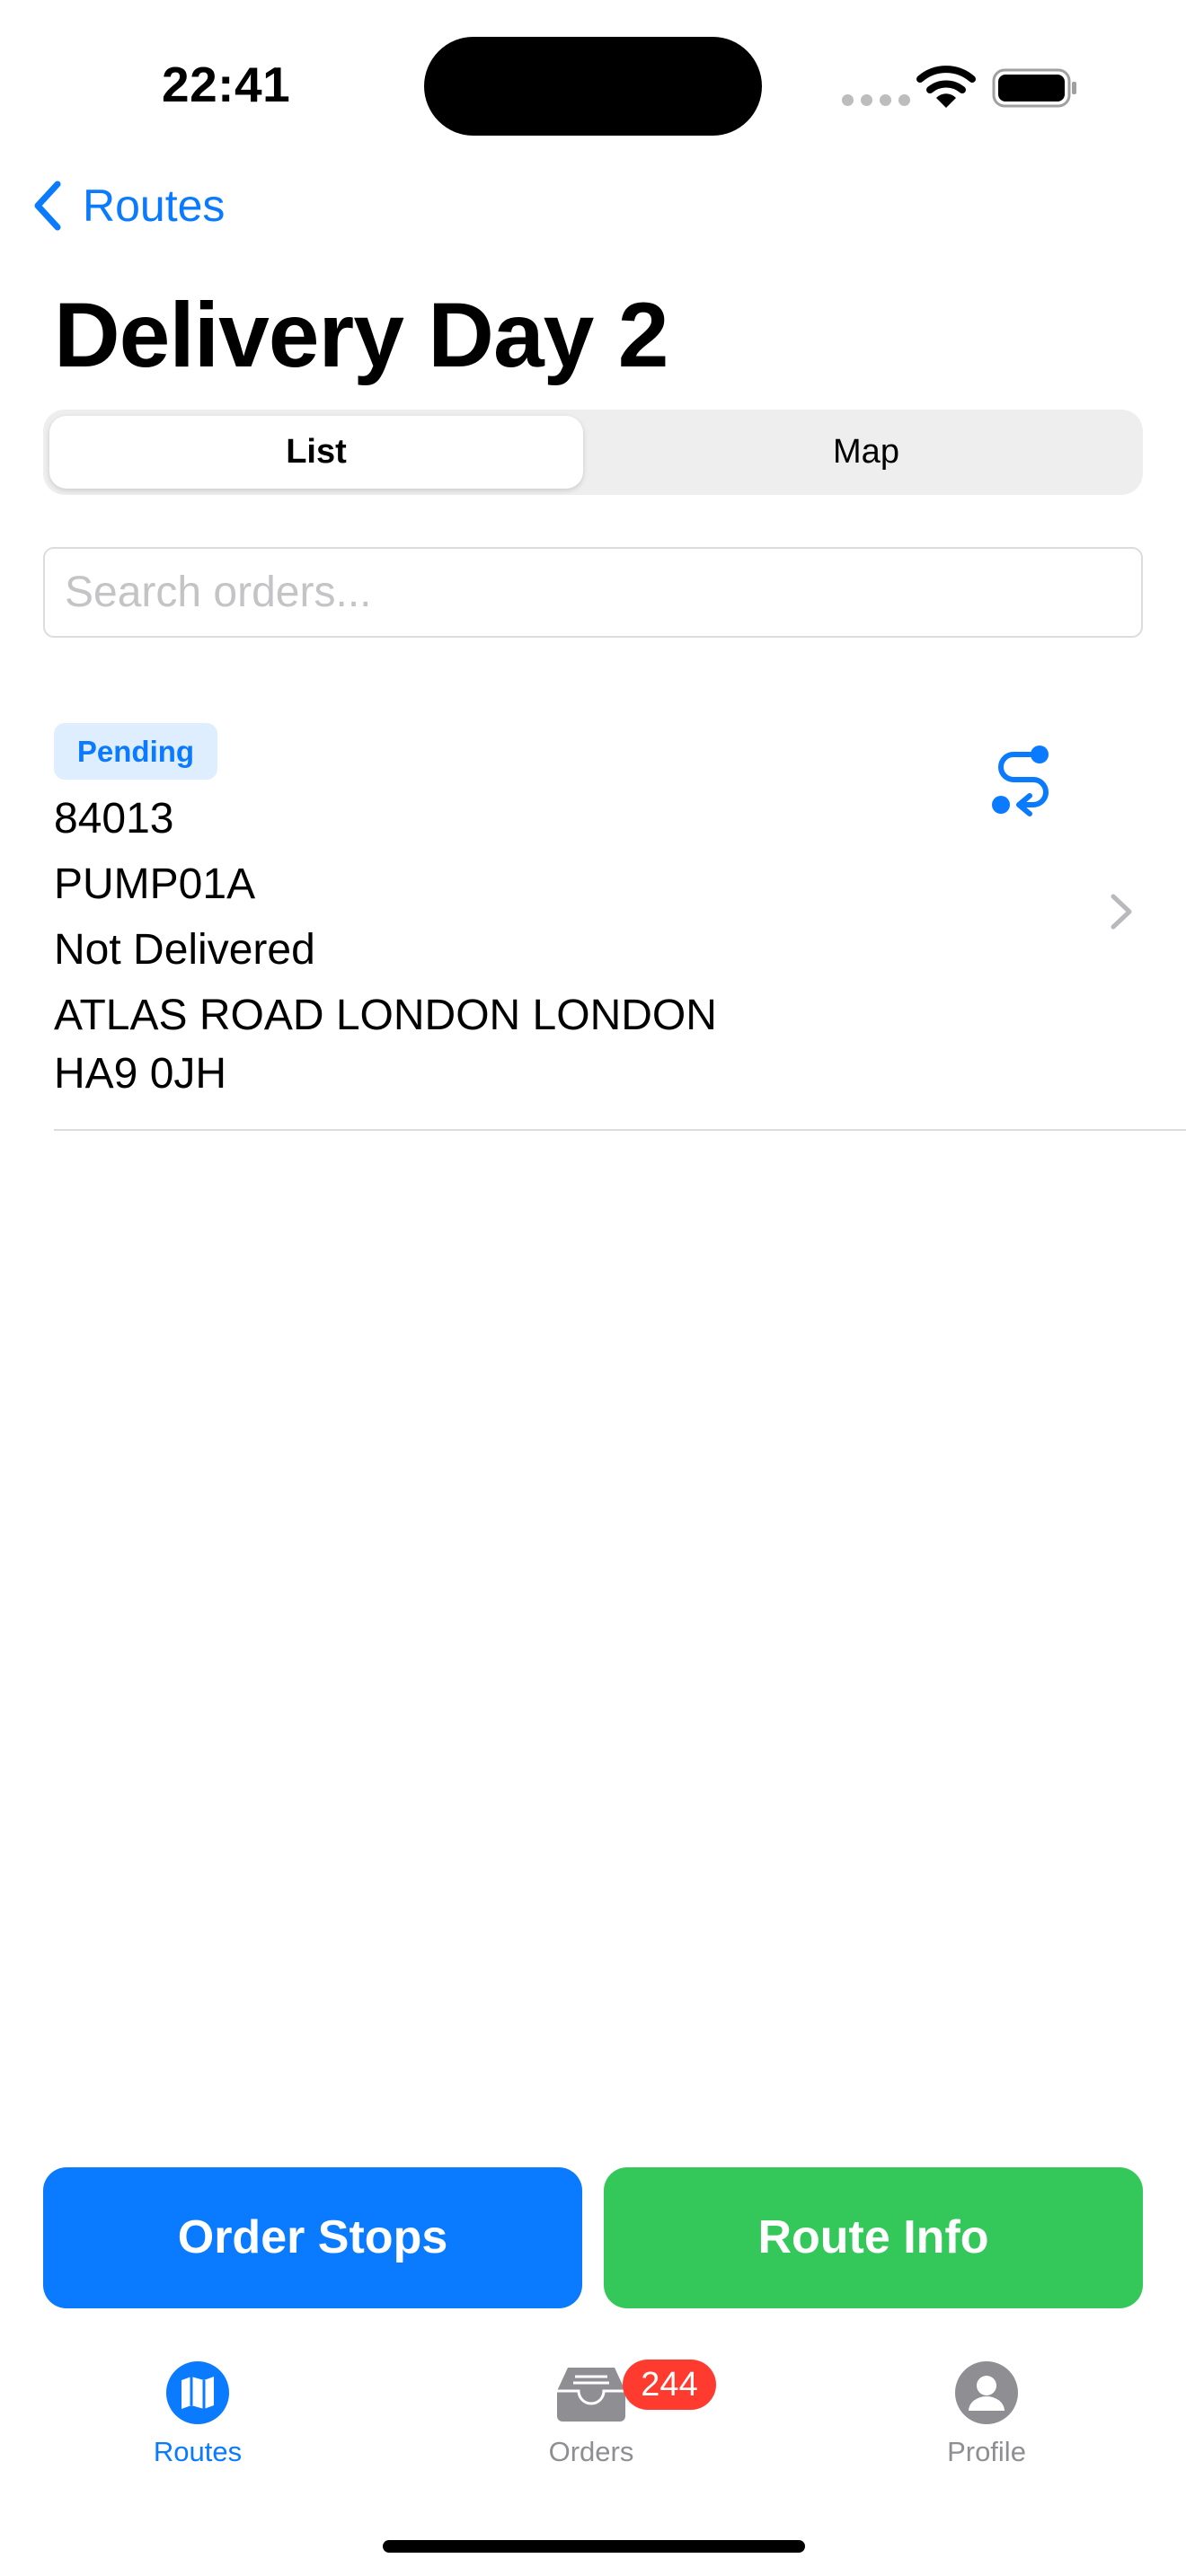 The width and height of the screenshot is (1186, 2576). I want to click on back-button-label: Routes, so click(154, 206).